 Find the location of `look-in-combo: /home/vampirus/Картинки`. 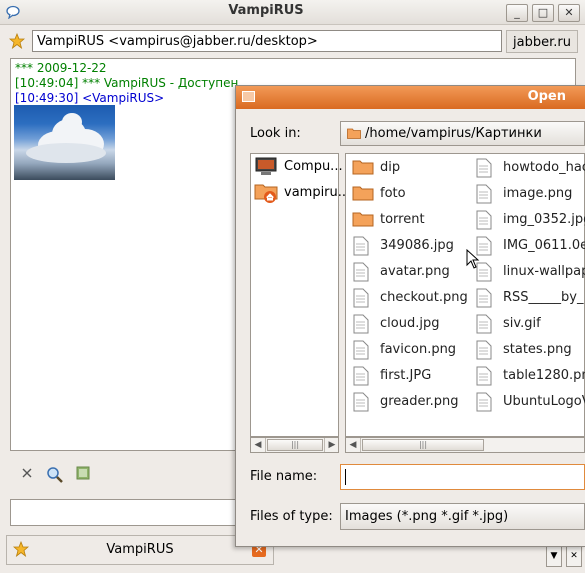

look-in-combo: /home/vampirus/Картинки is located at coordinates (462, 133).